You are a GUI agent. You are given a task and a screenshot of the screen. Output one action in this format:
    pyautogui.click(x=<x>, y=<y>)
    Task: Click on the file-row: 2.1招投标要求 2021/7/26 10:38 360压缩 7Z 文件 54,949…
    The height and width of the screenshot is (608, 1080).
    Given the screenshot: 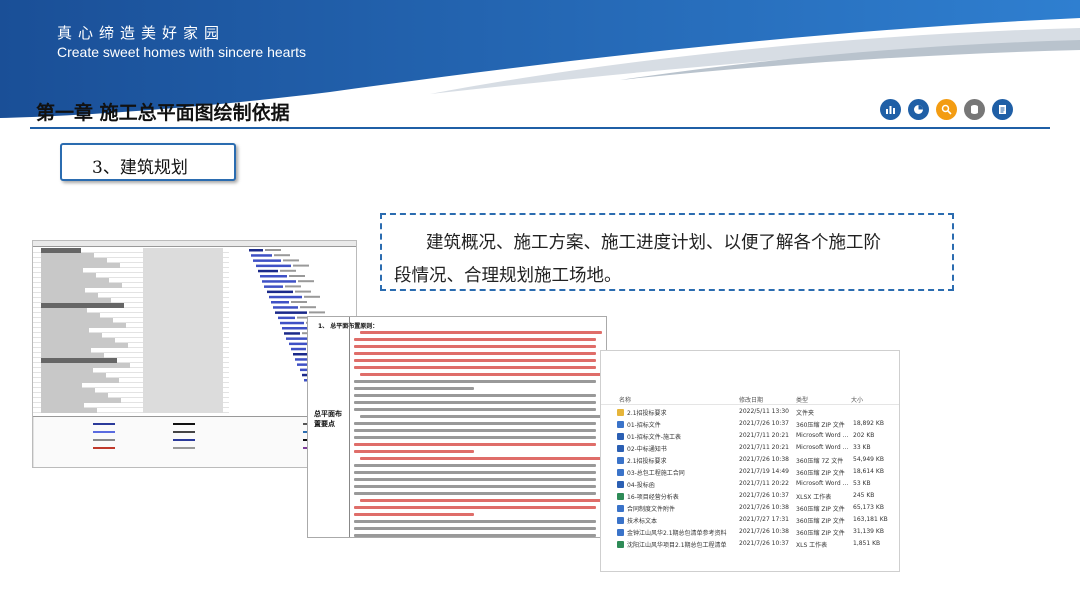 What is the action you would take?
    pyautogui.click(x=750, y=460)
    